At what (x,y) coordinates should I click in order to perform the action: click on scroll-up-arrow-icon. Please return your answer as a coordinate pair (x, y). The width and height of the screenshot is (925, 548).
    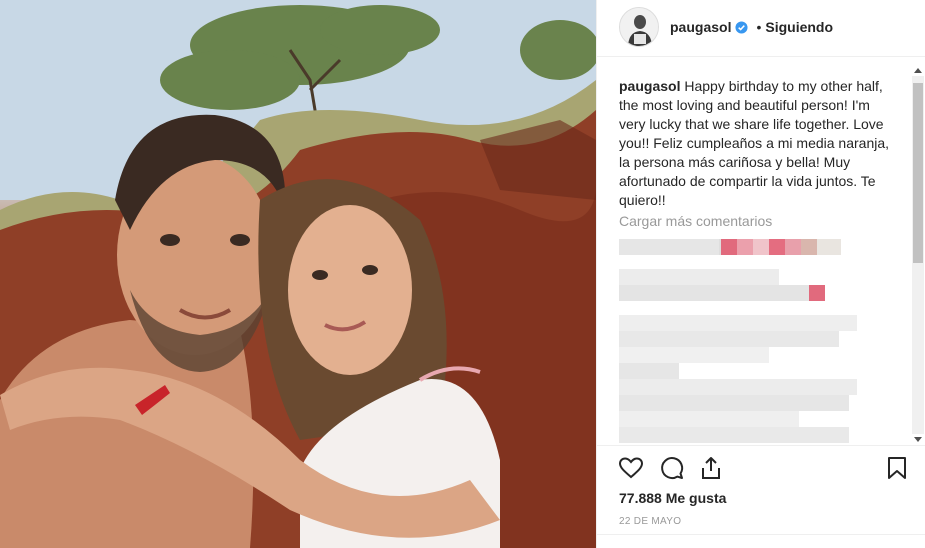
    Looking at the image, I should click on (918, 70).